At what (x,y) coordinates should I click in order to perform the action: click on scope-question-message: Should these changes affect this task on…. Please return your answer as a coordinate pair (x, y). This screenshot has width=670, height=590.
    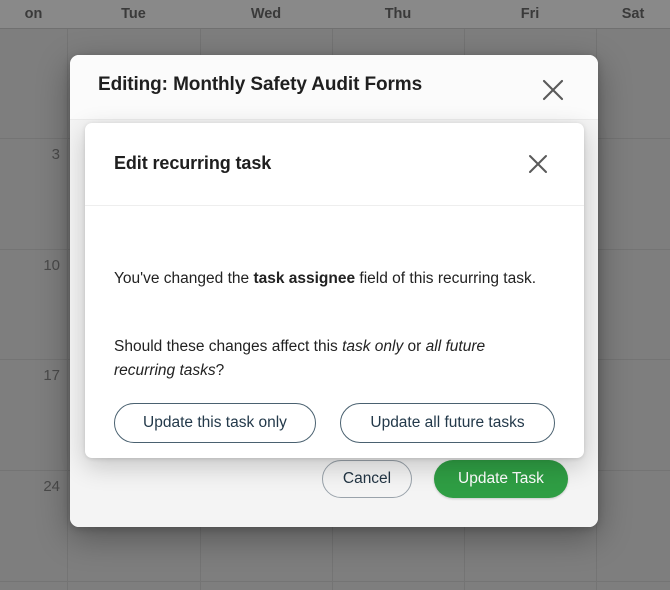
    Looking at the image, I should click on (326, 359).